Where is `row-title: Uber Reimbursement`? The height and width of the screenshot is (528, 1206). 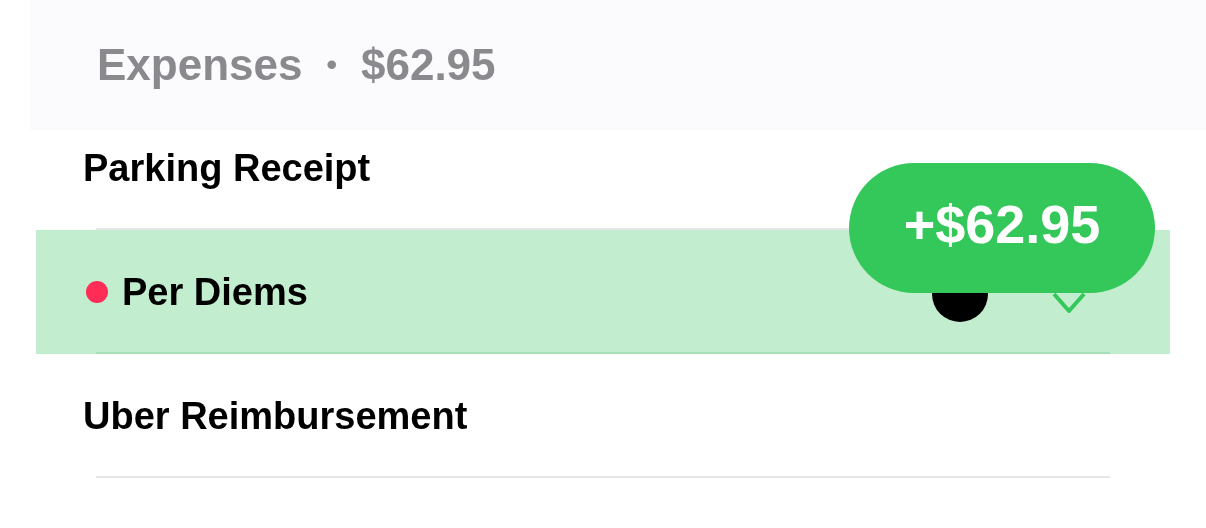 row-title: Uber Reimbursement is located at coordinates (275, 416).